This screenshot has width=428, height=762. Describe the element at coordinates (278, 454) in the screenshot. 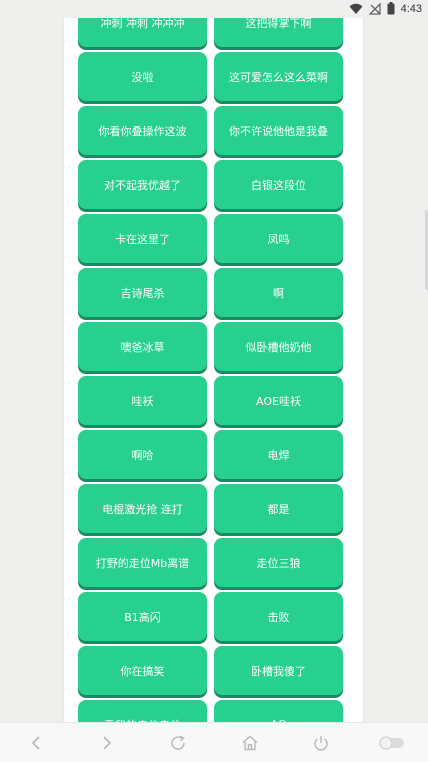

I see `sound-button: 电焊` at that location.